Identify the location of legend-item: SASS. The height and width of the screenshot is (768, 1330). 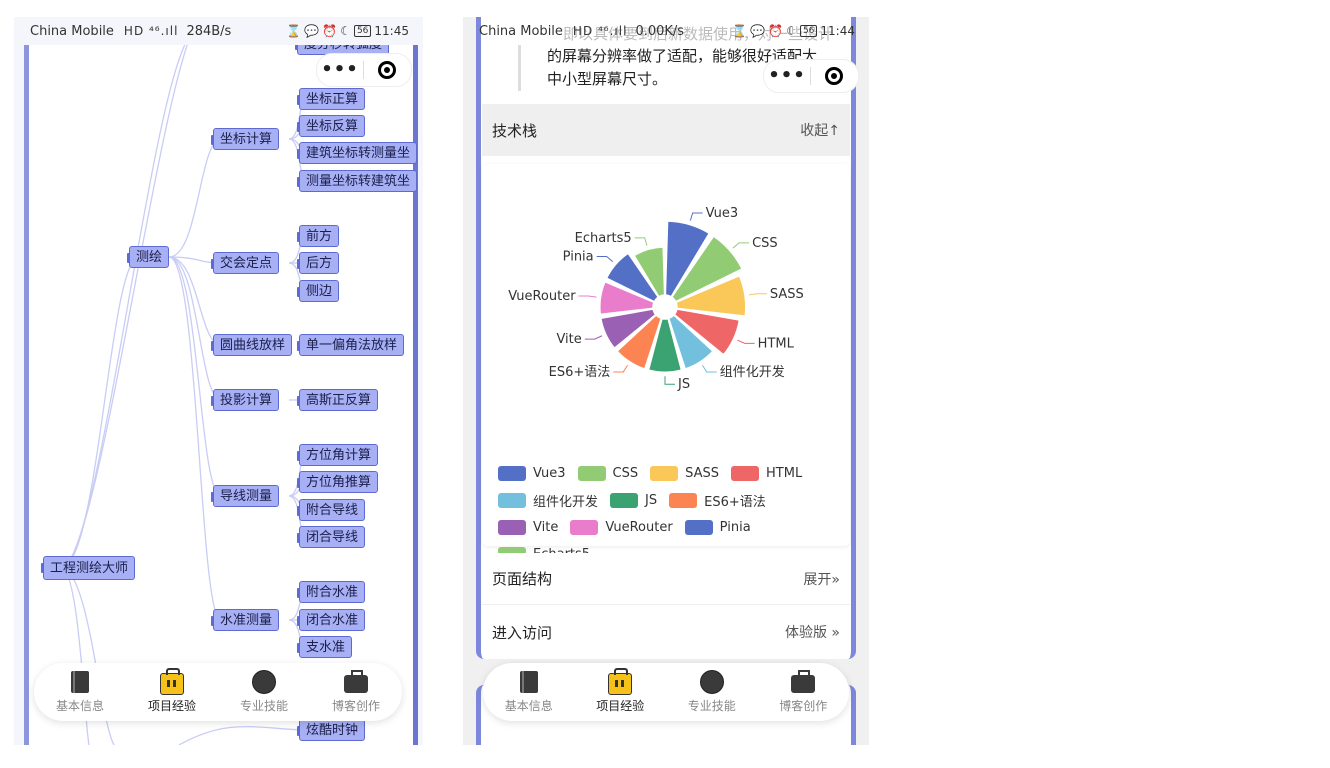
(684, 473).